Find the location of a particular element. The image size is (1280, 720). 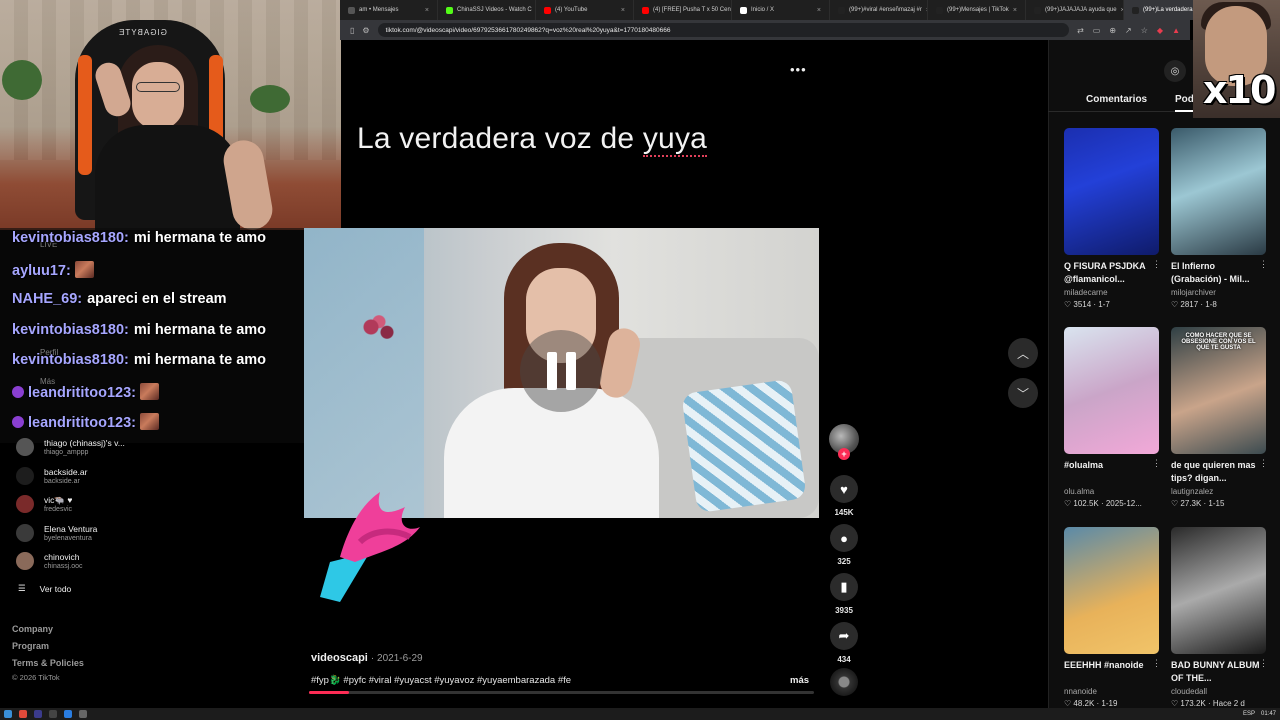

share-arrow-icon: ➦ is located at coordinates (844, 636).